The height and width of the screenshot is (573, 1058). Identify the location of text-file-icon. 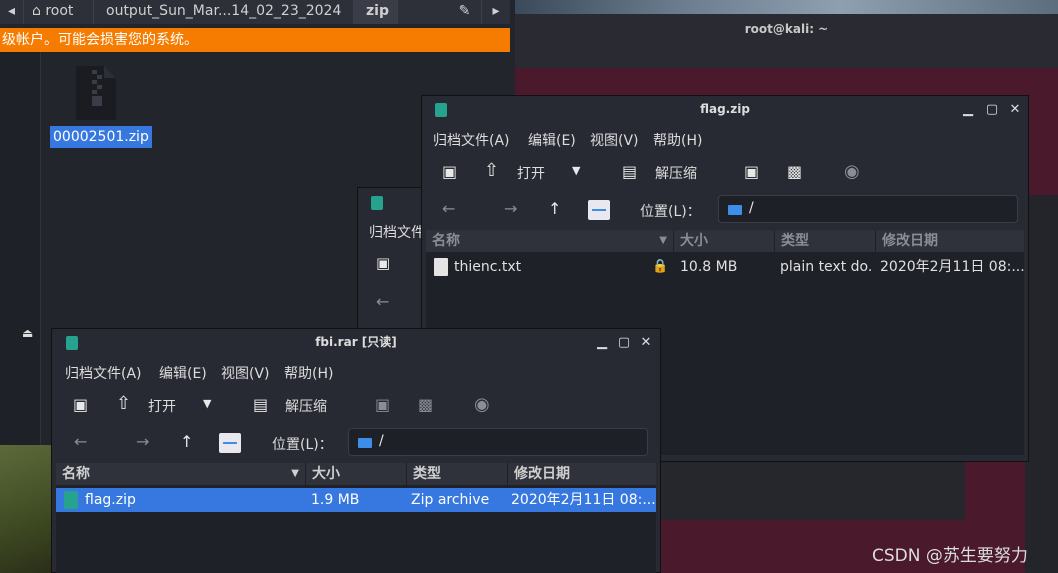
(441, 267).